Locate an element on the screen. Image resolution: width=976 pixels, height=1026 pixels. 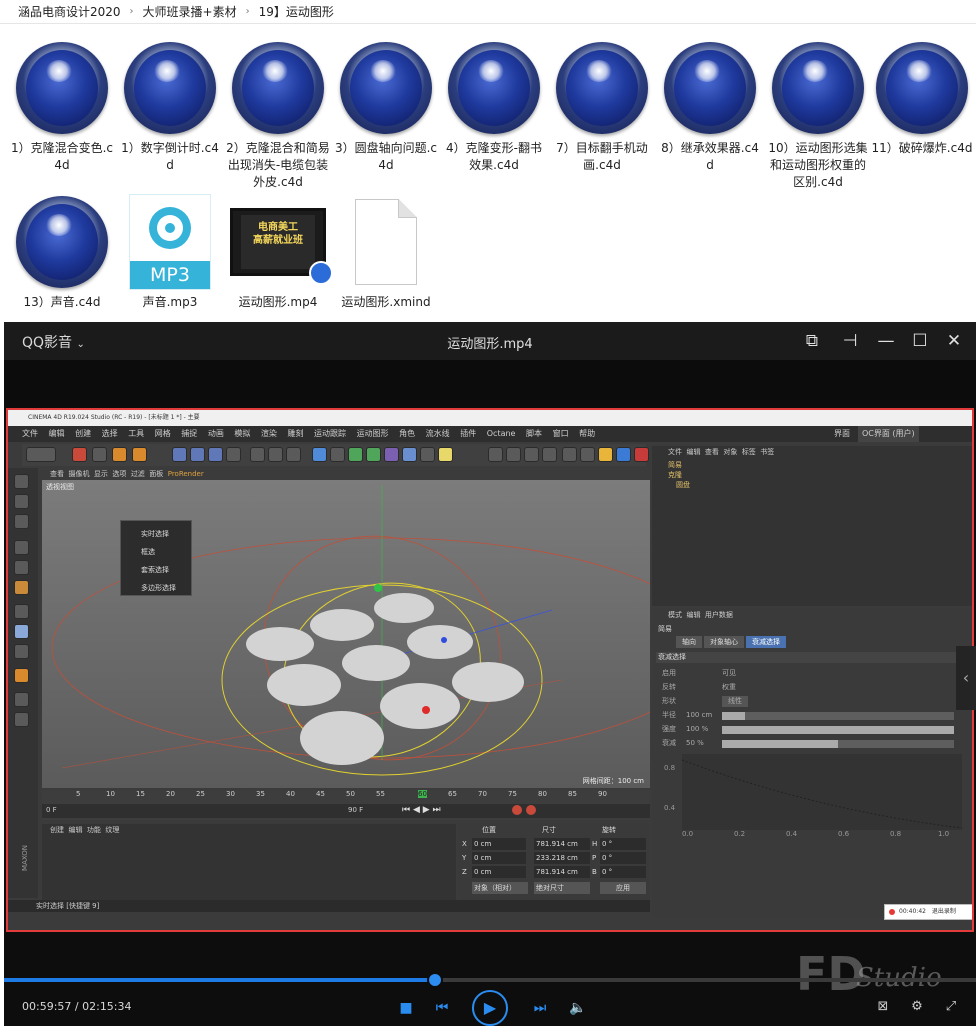
popup-item: 套索选择 is located at coordinates (166, 570).